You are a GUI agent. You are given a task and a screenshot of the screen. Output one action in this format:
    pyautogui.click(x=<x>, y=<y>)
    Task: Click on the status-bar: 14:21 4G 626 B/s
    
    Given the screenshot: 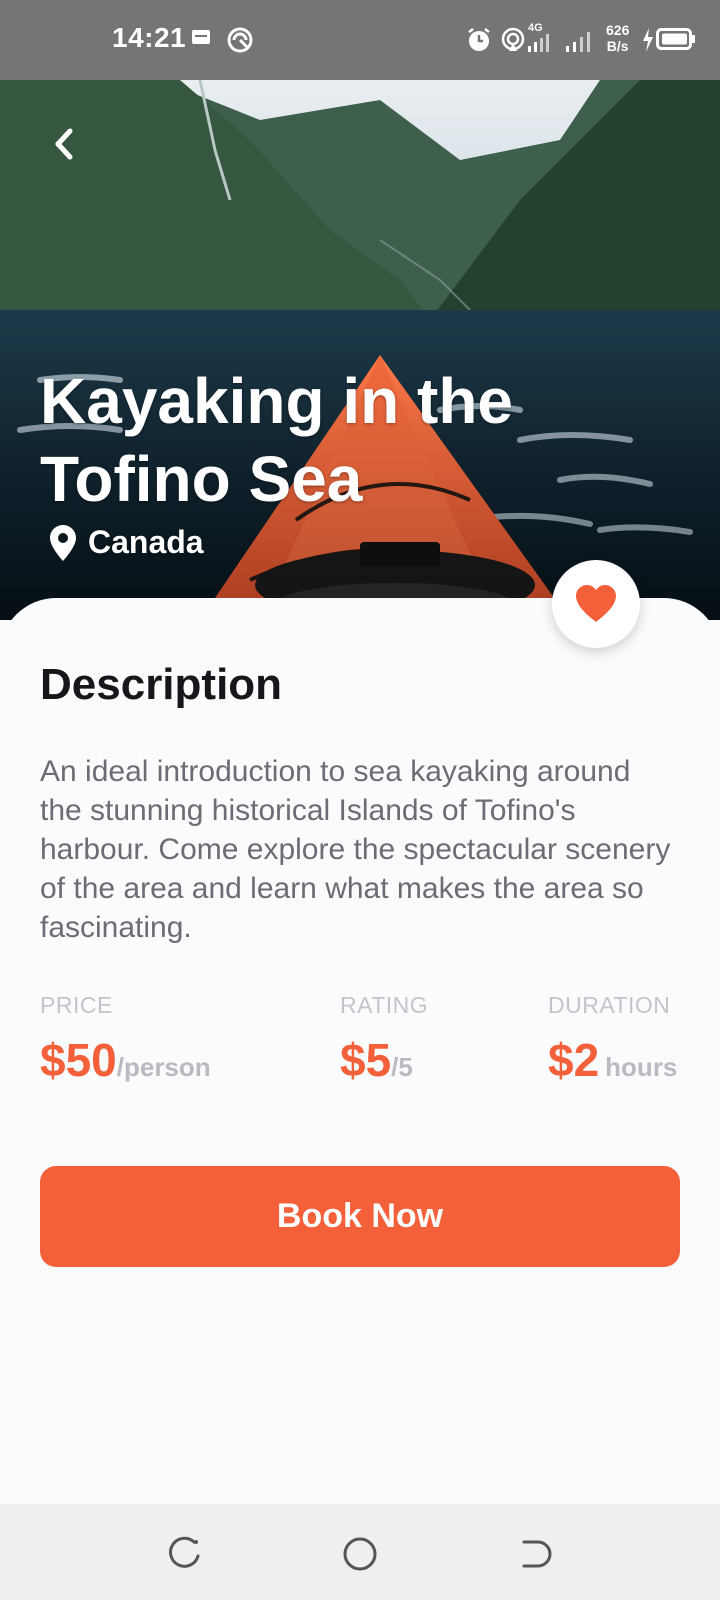 What is the action you would take?
    pyautogui.click(x=360, y=40)
    